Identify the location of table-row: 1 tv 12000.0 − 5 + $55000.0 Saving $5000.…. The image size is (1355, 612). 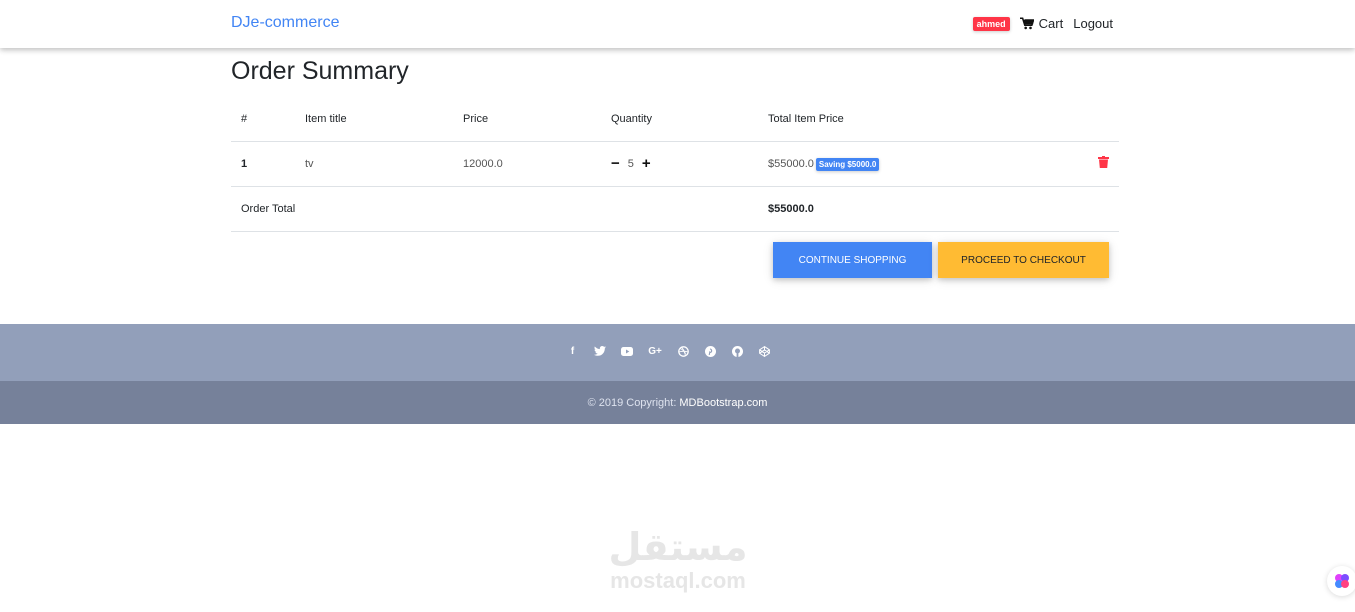
(675, 164).